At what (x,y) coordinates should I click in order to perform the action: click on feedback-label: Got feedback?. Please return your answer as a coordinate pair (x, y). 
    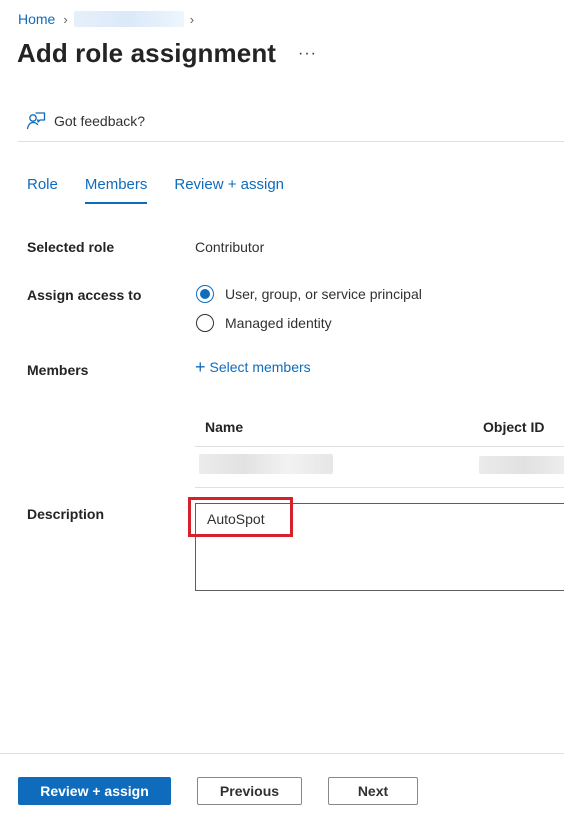
    Looking at the image, I should click on (100, 121).